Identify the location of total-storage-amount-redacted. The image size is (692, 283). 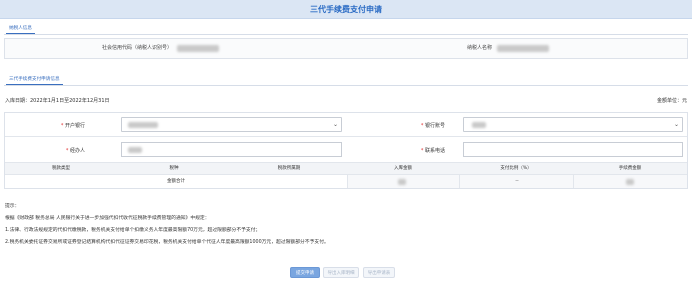
(402, 182).